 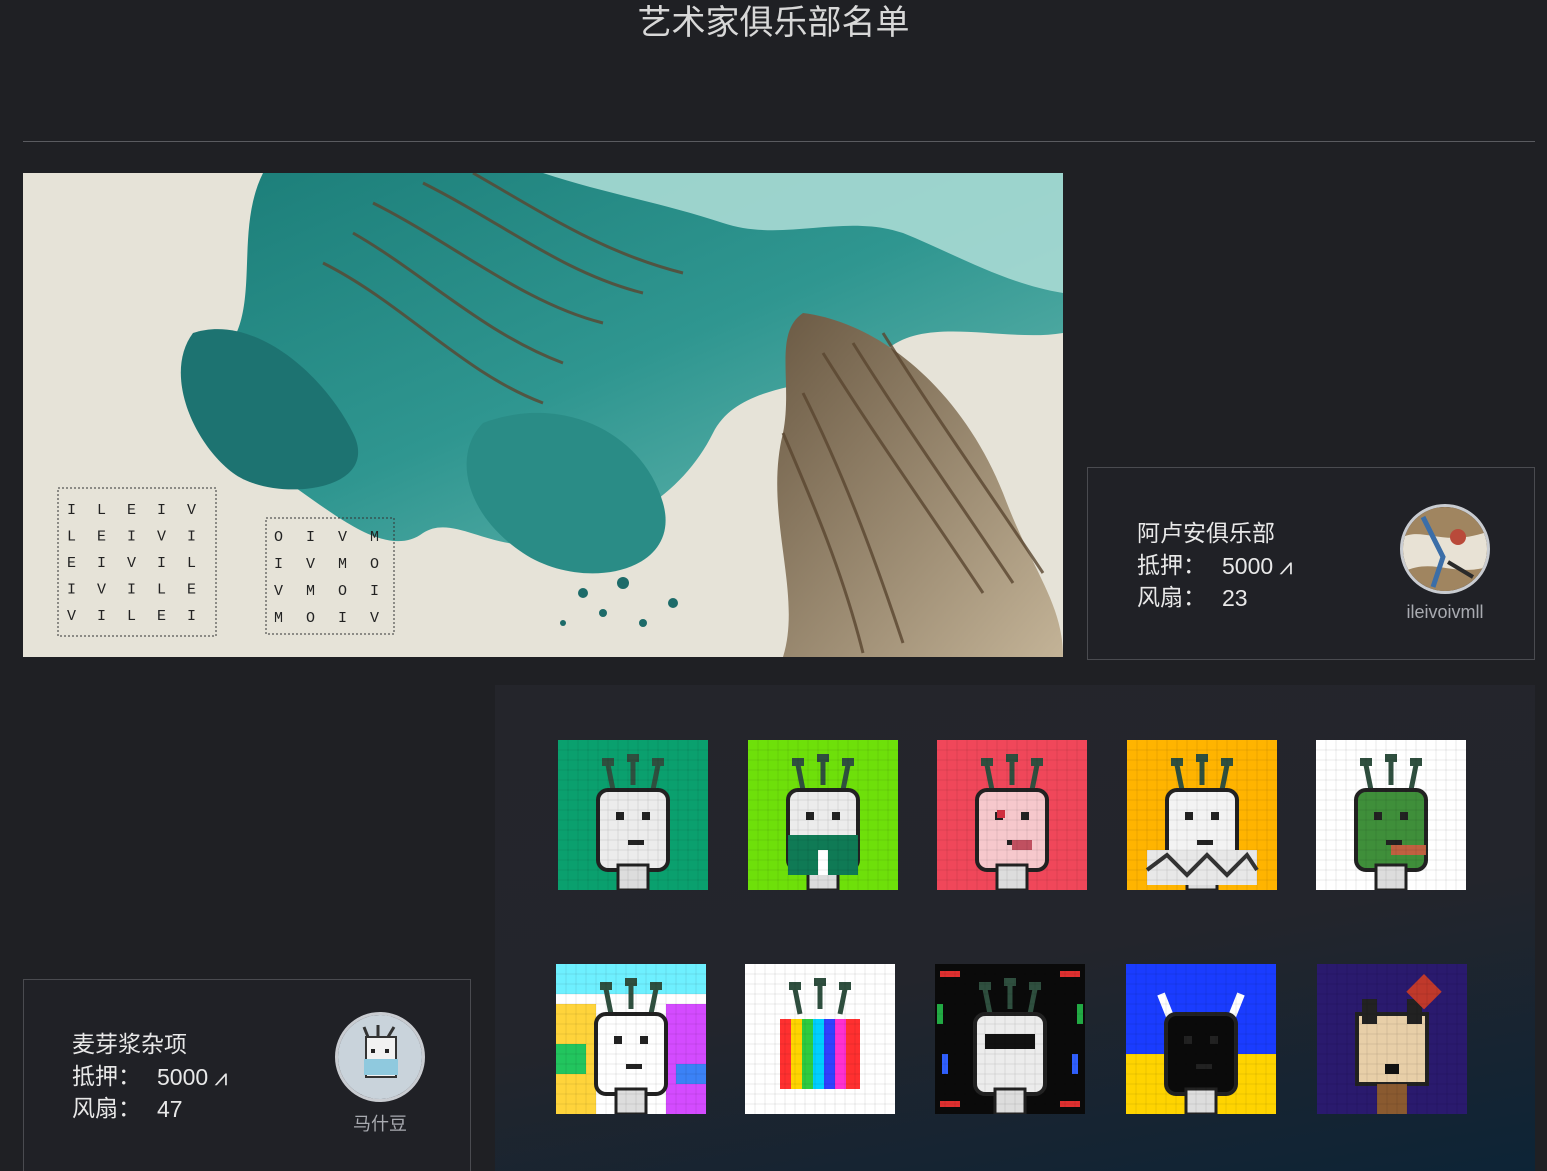 What do you see at coordinates (129, 1045) in the screenshot?
I see `club-name: 麦芽浆杂项` at bounding box center [129, 1045].